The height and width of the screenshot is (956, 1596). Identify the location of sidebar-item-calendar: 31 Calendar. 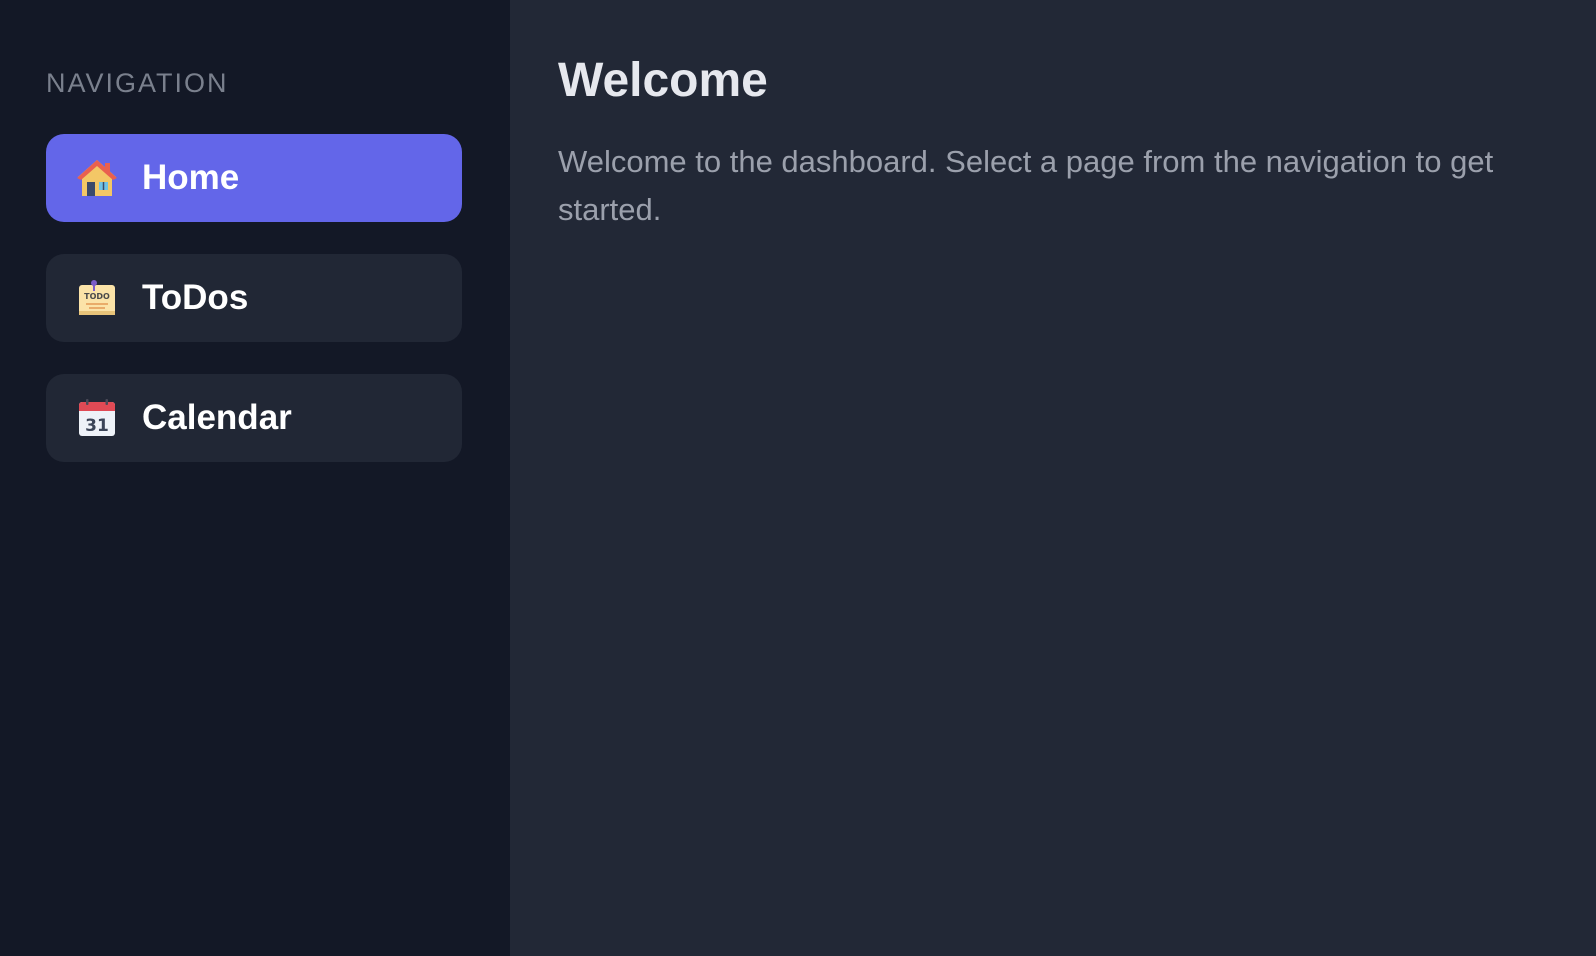
(254, 418).